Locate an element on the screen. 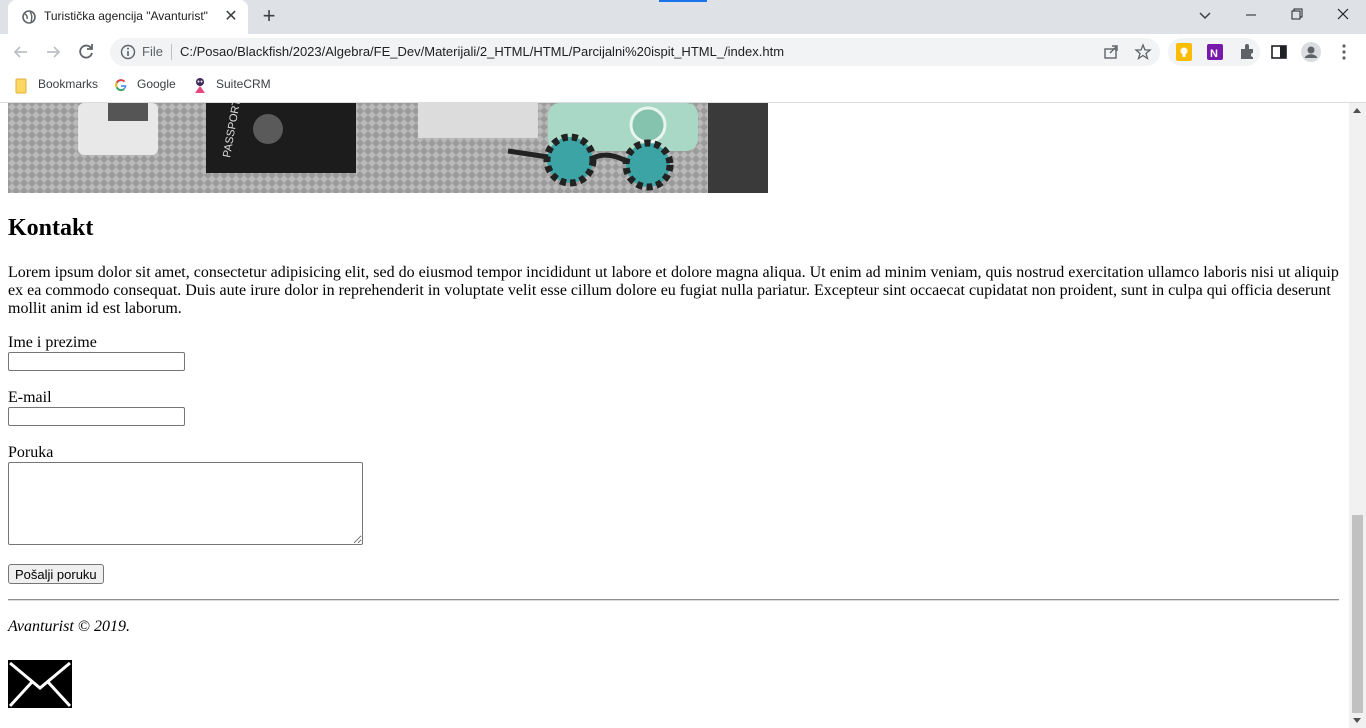  restore-icon is located at coordinates (1297, 15).